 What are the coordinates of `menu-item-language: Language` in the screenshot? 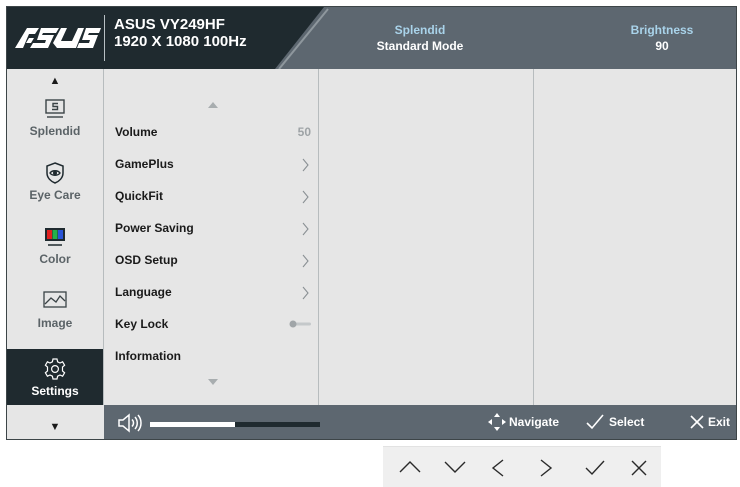 It's located at (213, 292).